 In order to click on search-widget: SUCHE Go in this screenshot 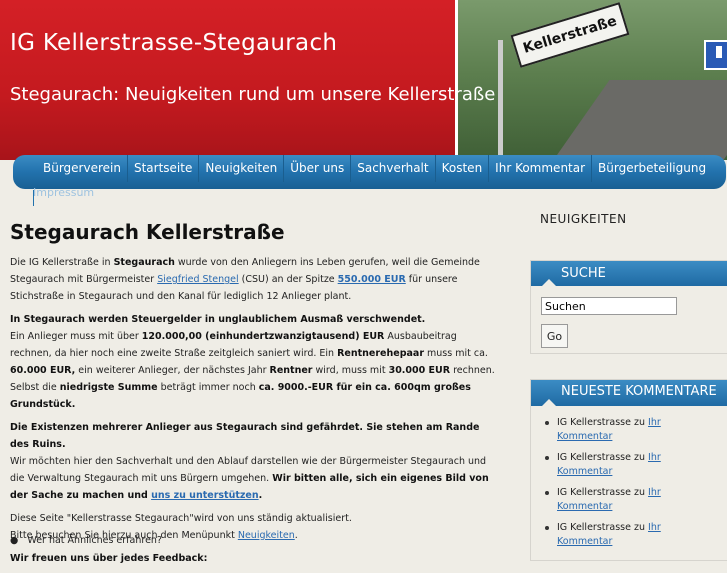, I will do `click(628, 307)`.